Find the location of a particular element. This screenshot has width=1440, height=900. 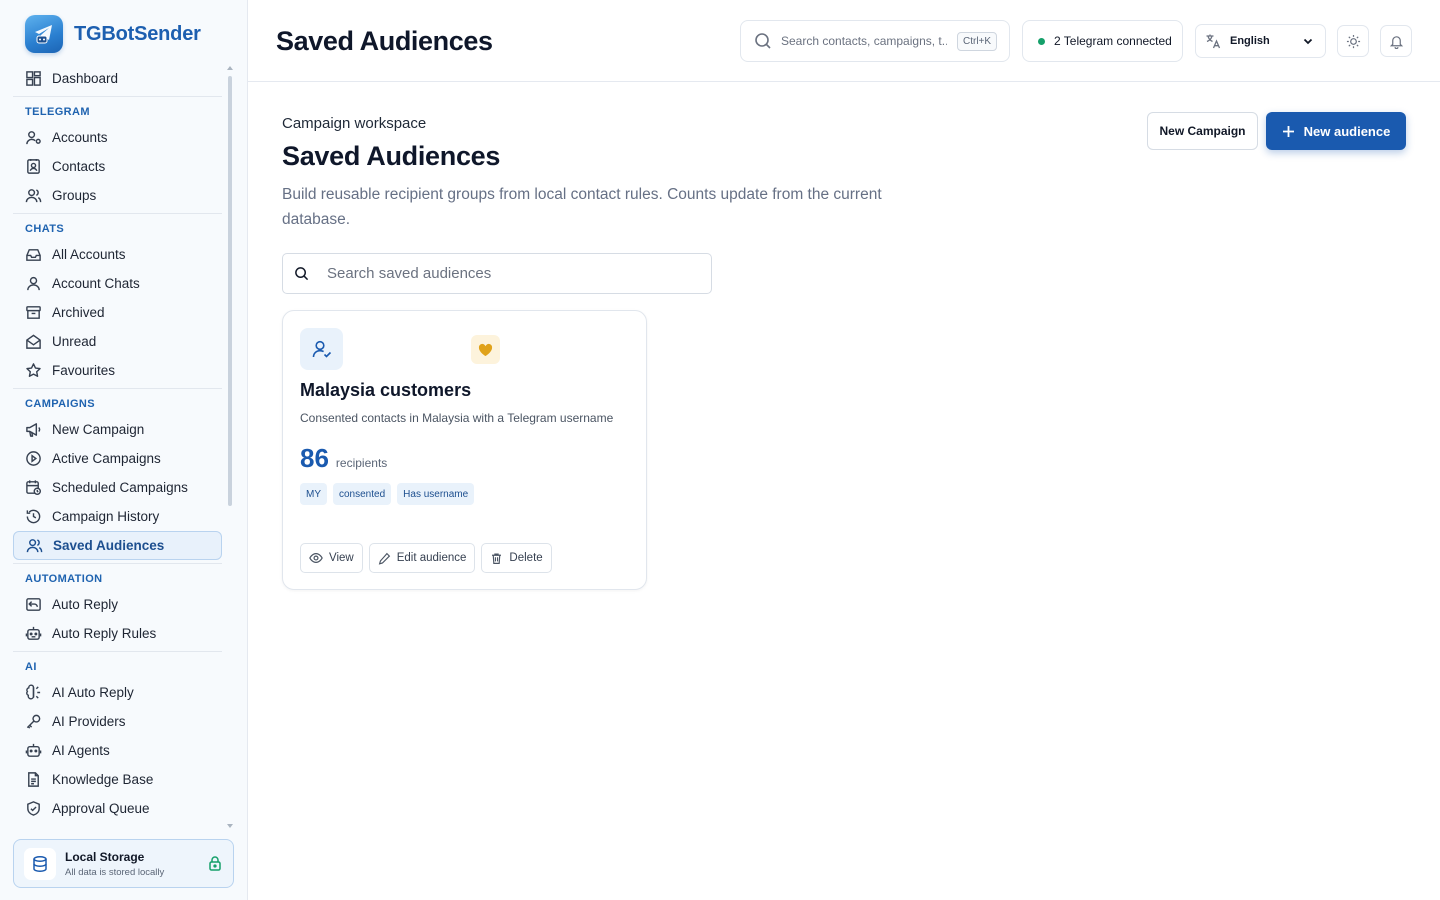

user-check-icon is located at coordinates (321, 349).